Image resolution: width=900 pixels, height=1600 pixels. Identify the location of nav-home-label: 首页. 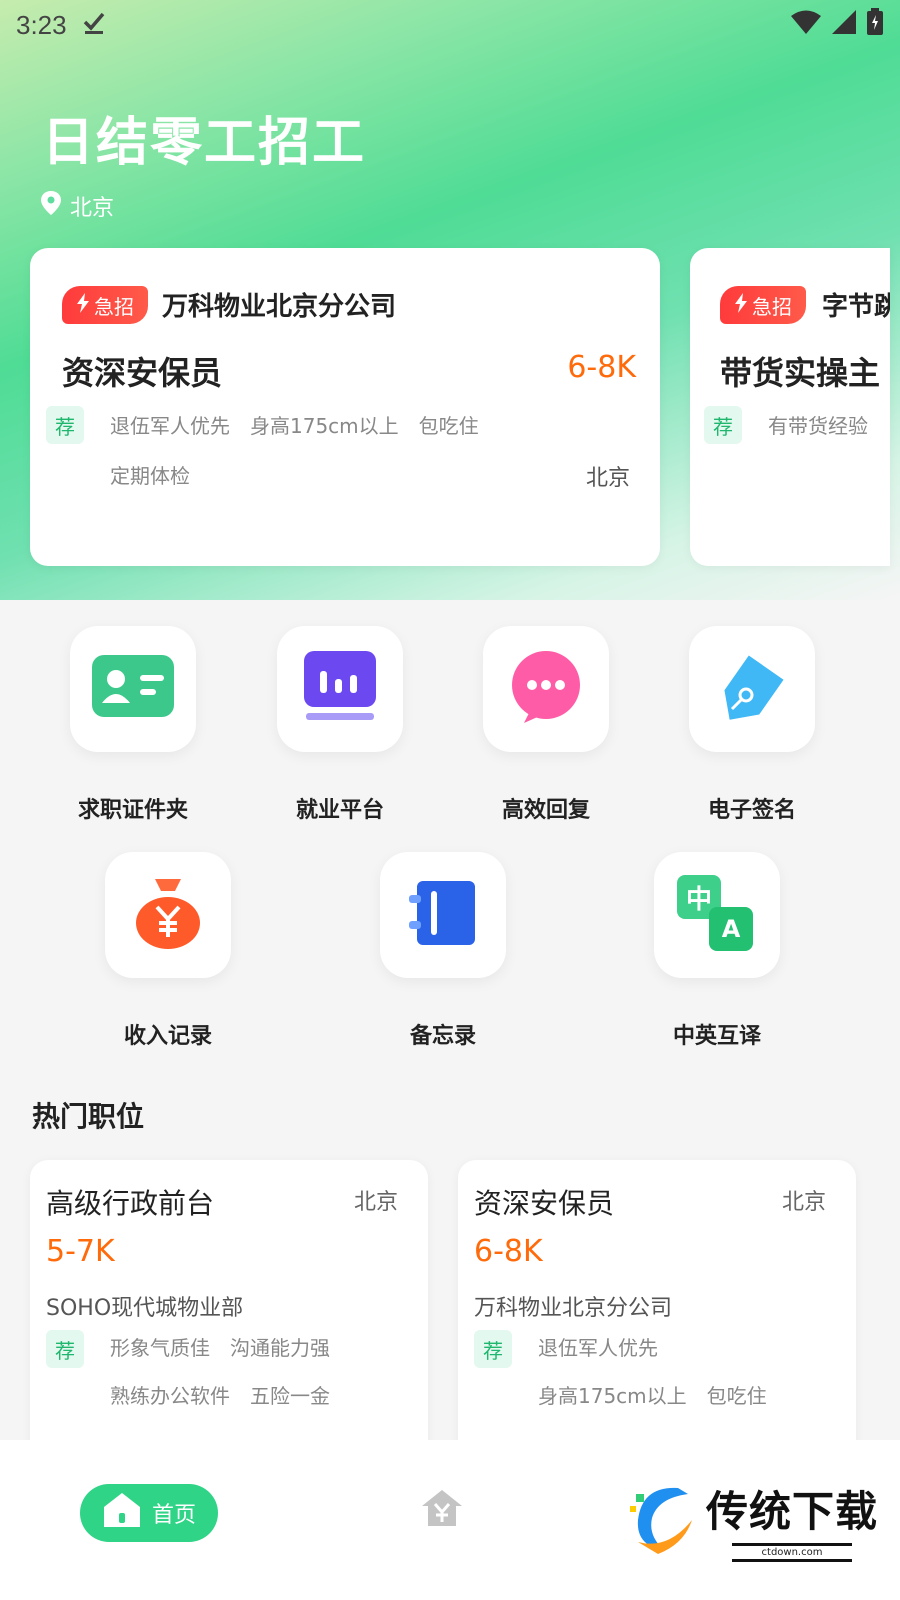
(173, 1515).